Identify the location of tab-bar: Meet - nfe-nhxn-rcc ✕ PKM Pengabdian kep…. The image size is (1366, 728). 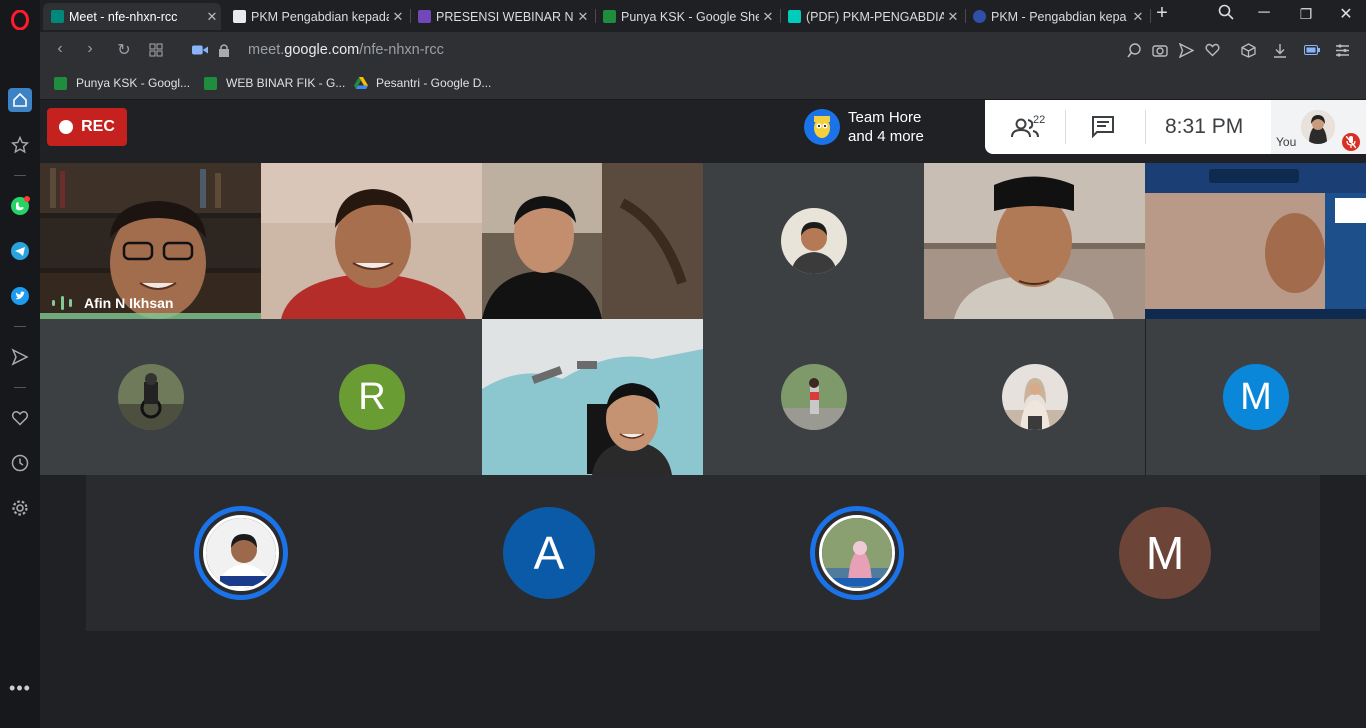
(703, 16).